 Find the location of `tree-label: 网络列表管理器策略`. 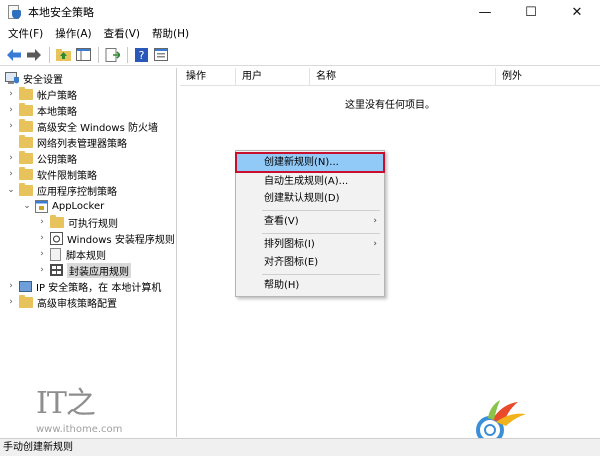

tree-label: 网络列表管理器策略 is located at coordinates (82, 144).